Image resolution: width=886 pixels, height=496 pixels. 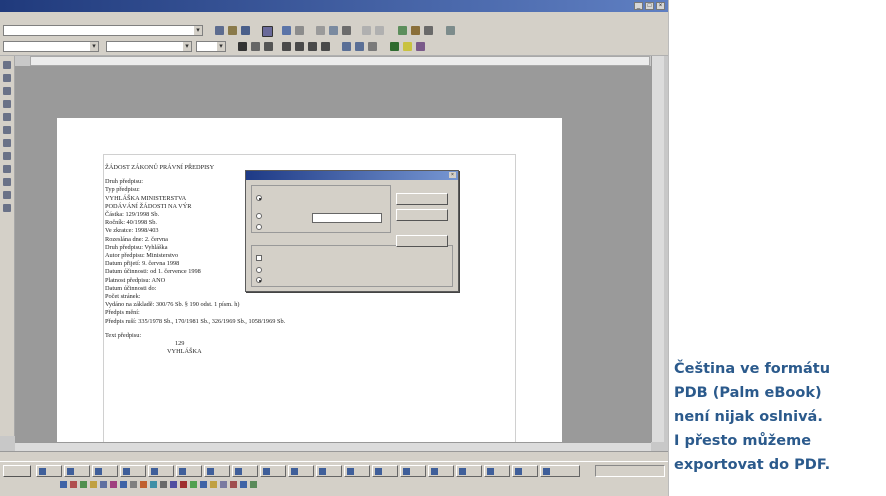 I want to click on maximize-icon: □, so click(x=649, y=6).